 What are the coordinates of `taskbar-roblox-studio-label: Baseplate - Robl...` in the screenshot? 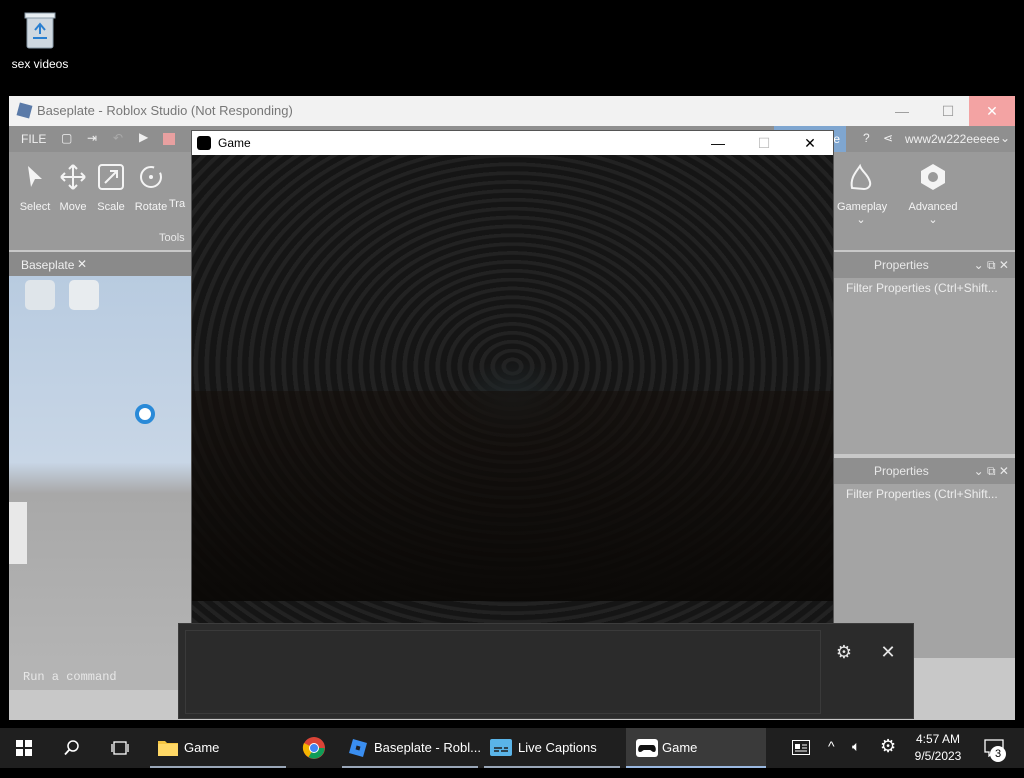 It's located at (427, 747).